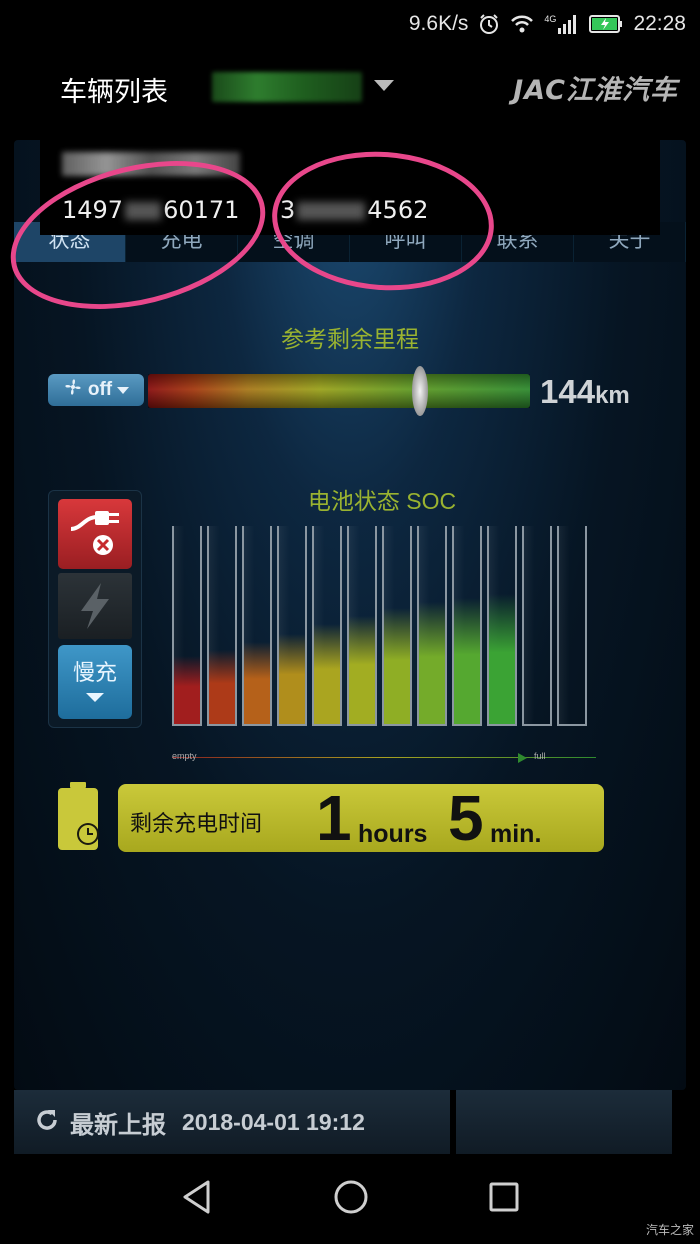  I want to click on refresh-icon, so click(47, 1122).